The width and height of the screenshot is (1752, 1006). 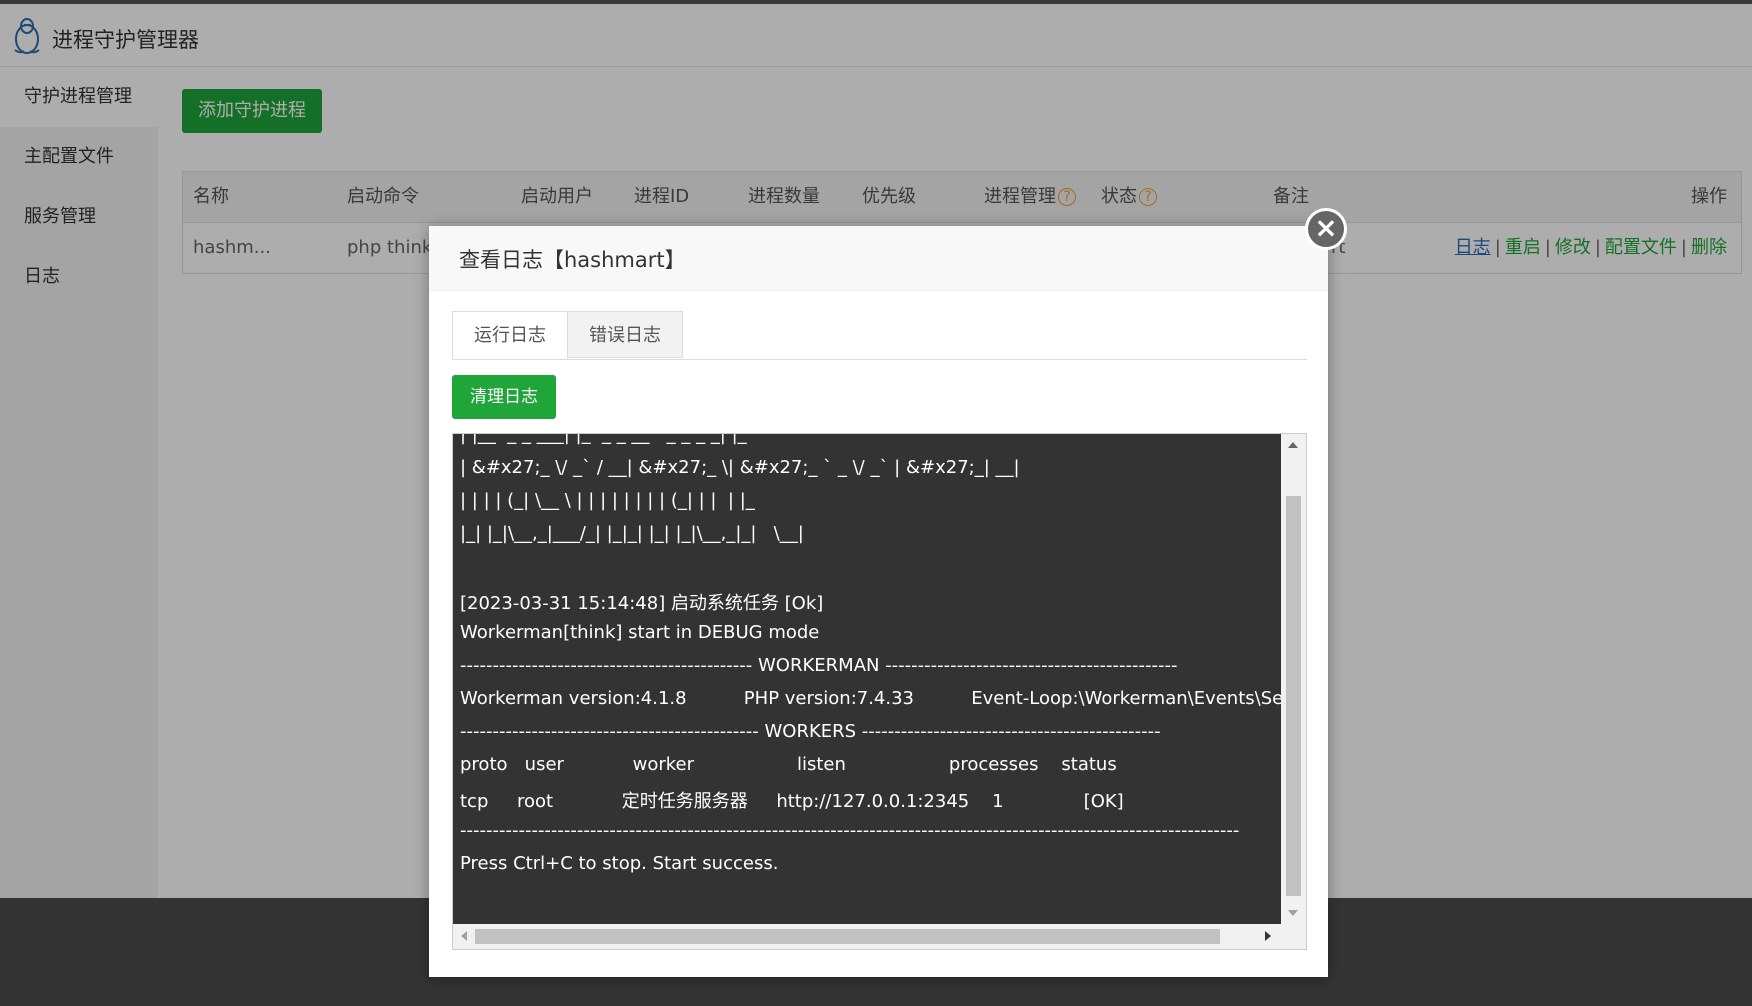 What do you see at coordinates (1326, 229) in the screenshot?
I see `close-icon: ×` at bounding box center [1326, 229].